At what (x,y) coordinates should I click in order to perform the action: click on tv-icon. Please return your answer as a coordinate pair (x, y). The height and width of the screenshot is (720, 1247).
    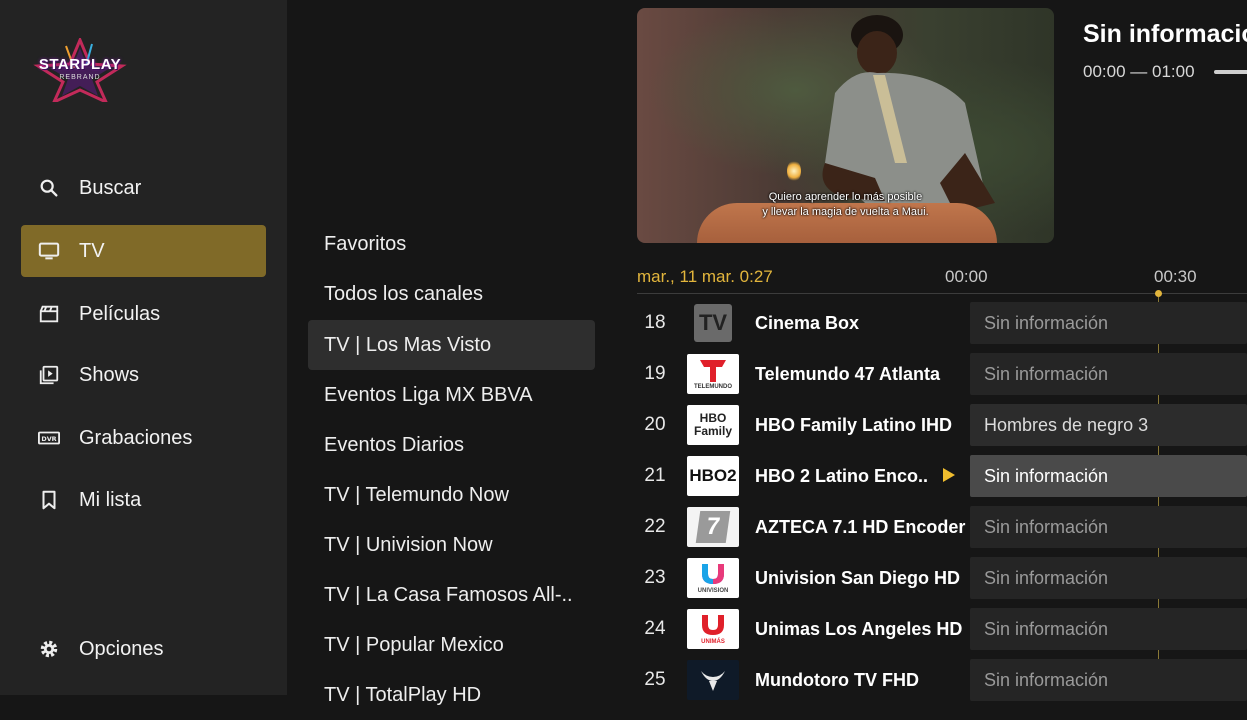
    Looking at the image, I should click on (49, 251).